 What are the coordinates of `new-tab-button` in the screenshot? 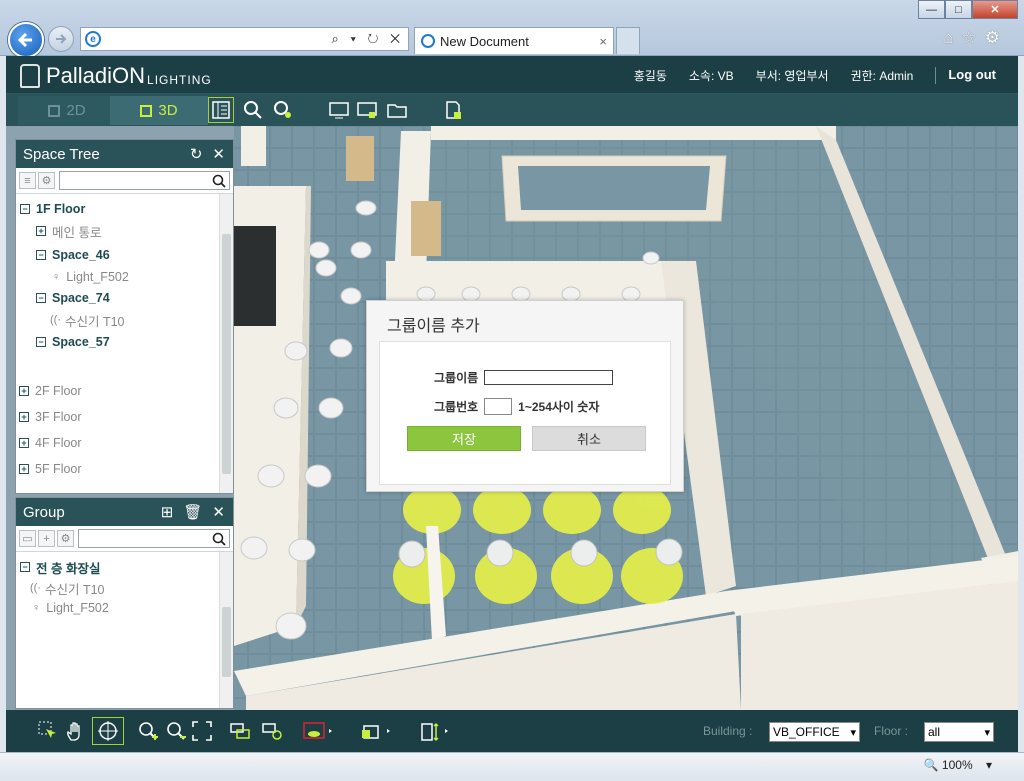 It's located at (628, 40).